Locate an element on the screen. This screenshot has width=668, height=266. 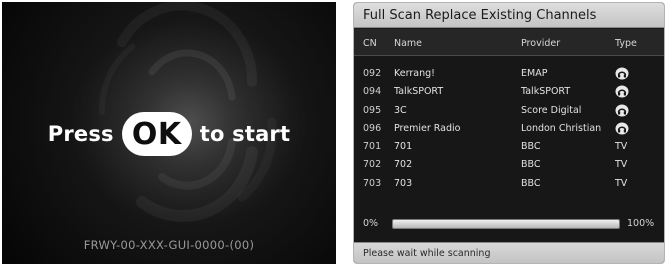
ok-label: OK is located at coordinates (156, 134).